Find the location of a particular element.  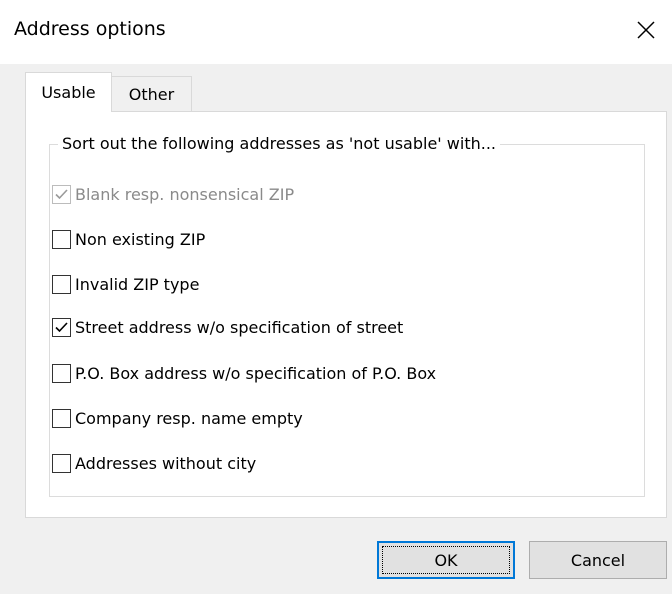

checkbox-company-name-empty: Company resp. name empty is located at coordinates (177, 418).